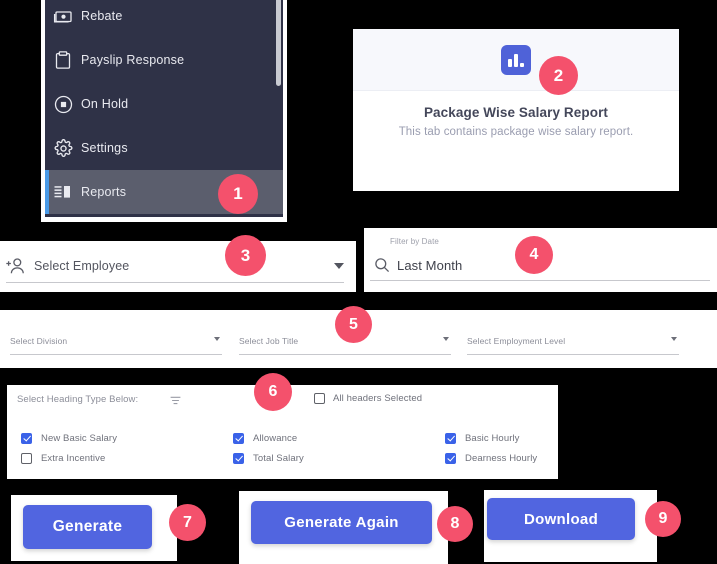  What do you see at coordinates (341, 522) in the screenshot?
I see `generate-again-button: Generate Again` at bounding box center [341, 522].